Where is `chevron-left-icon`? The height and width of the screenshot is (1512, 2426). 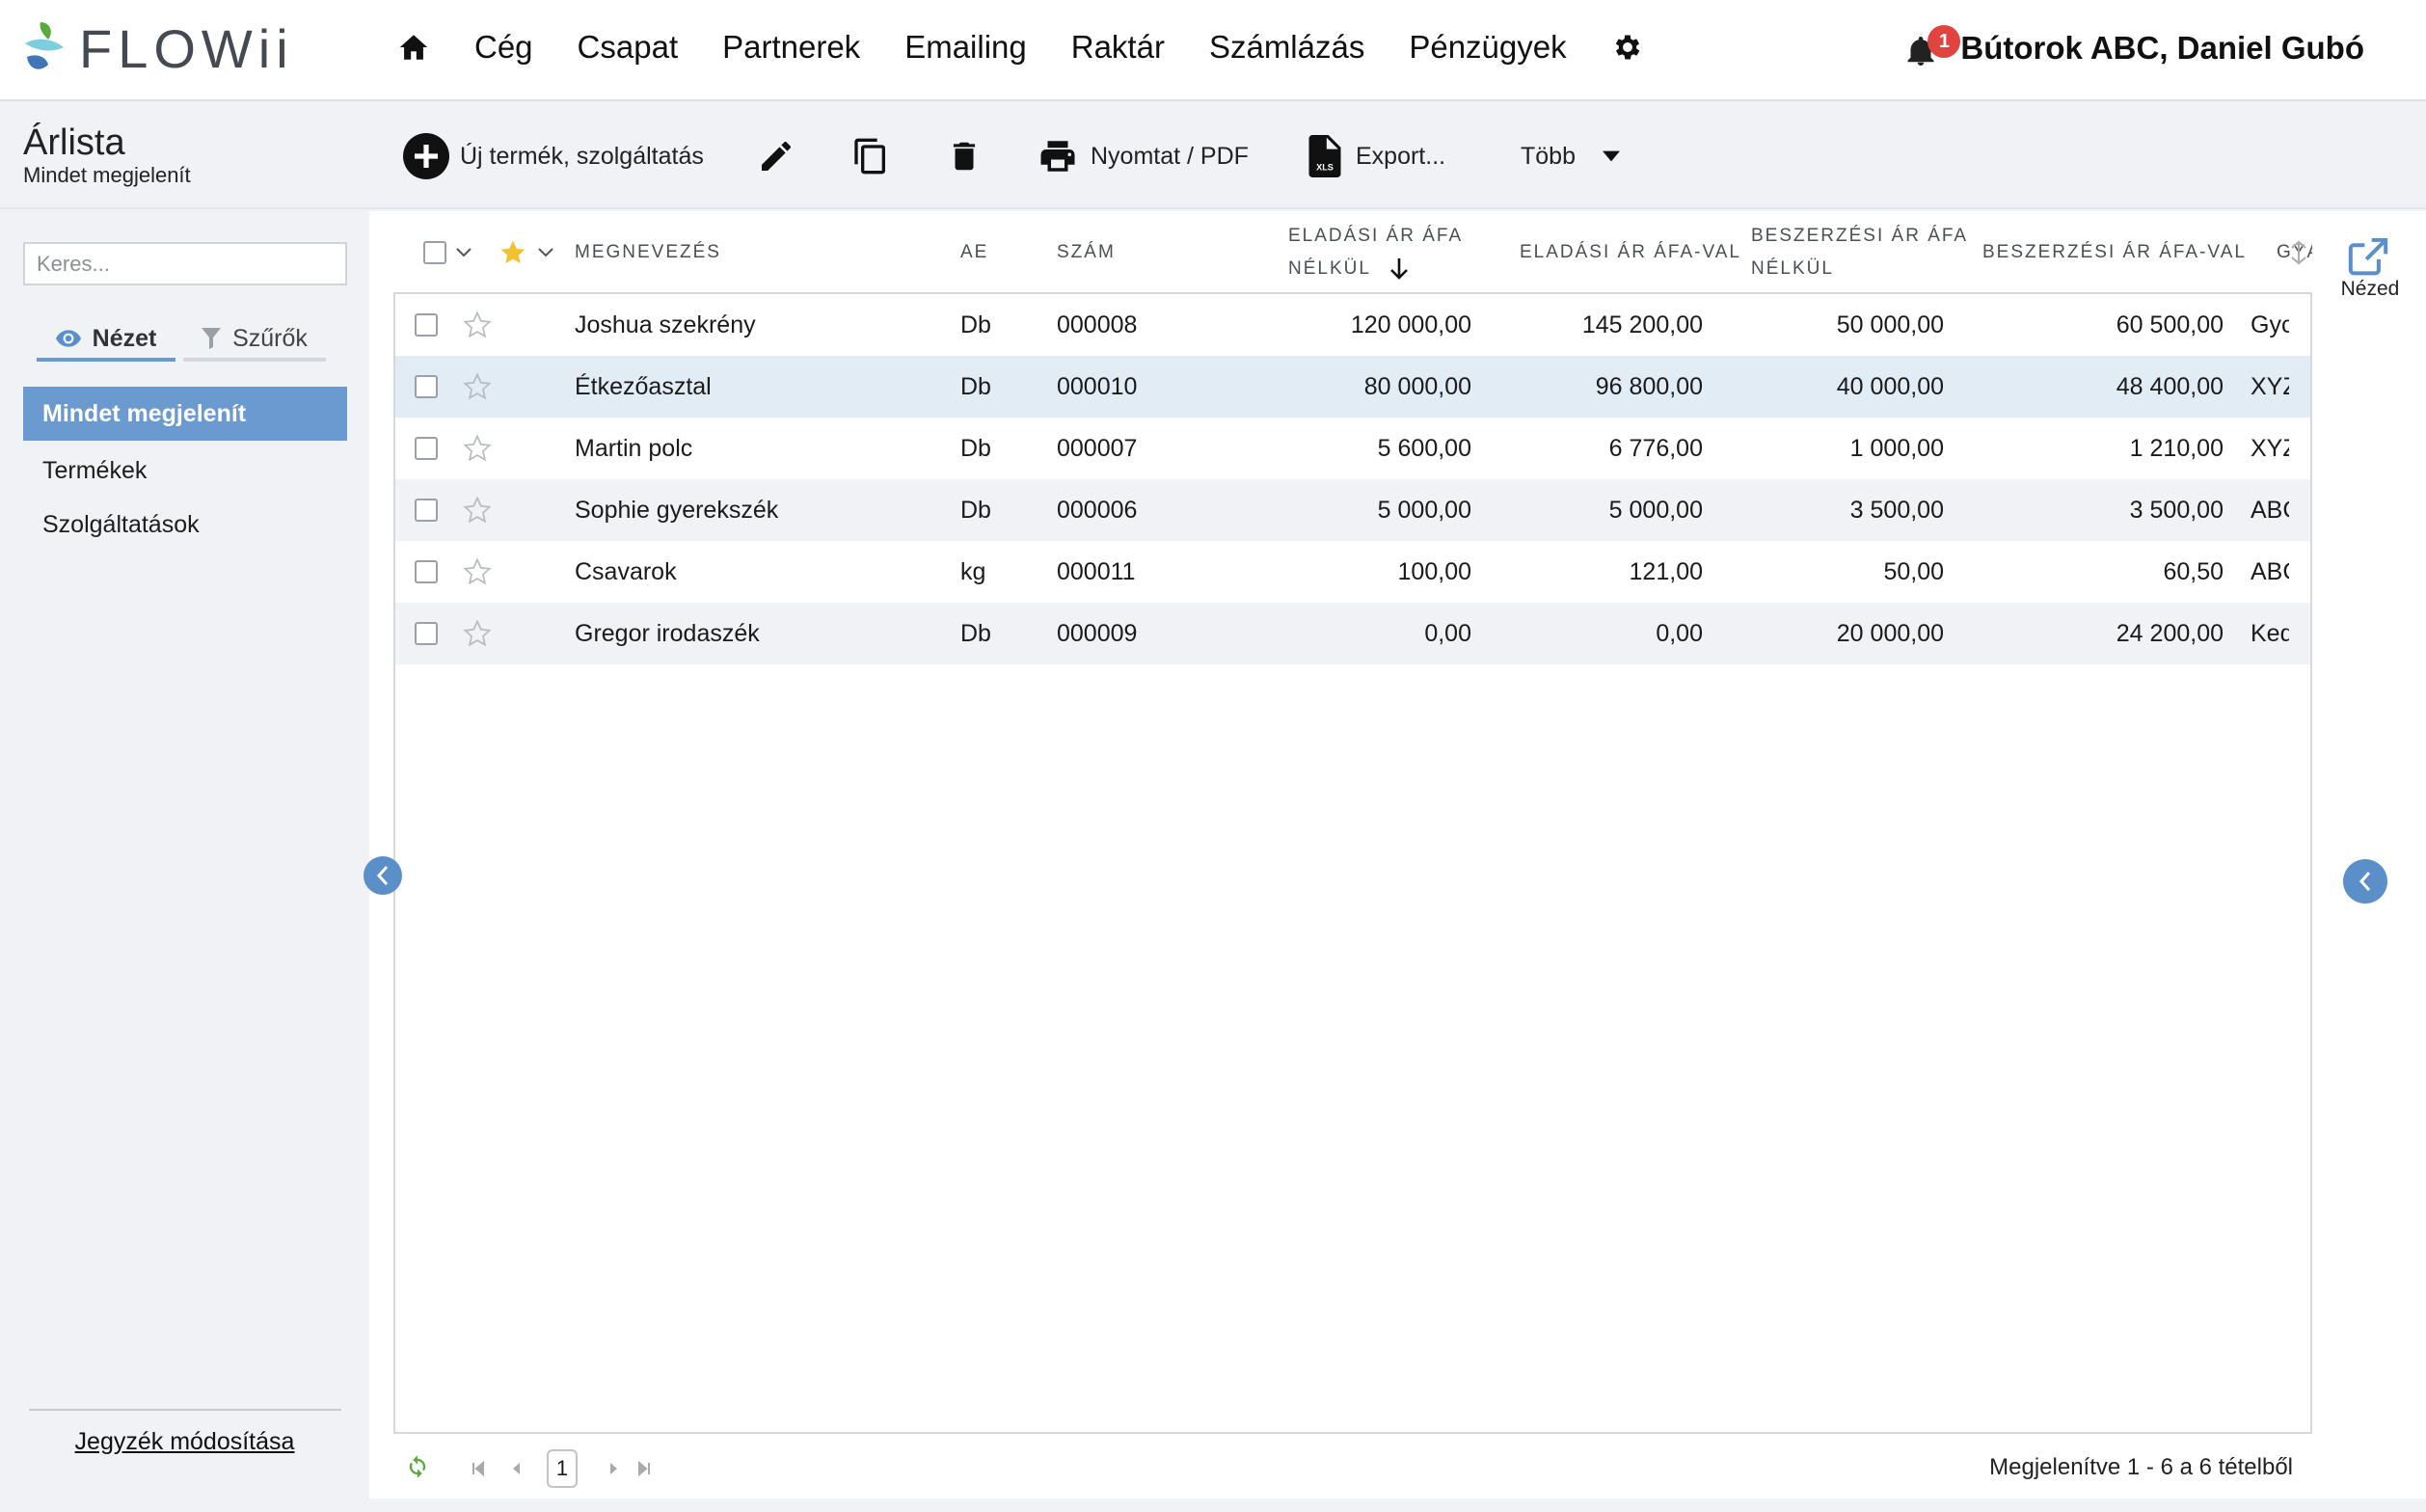 chevron-left-icon is located at coordinates (382, 875).